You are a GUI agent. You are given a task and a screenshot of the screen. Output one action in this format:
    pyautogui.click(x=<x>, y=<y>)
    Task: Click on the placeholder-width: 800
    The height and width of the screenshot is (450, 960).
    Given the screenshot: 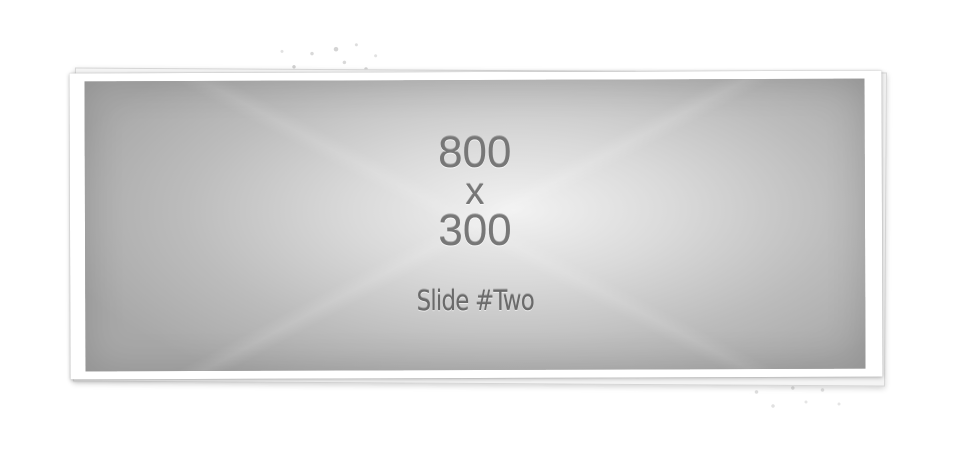 What is the action you would take?
    pyautogui.click(x=474, y=152)
    